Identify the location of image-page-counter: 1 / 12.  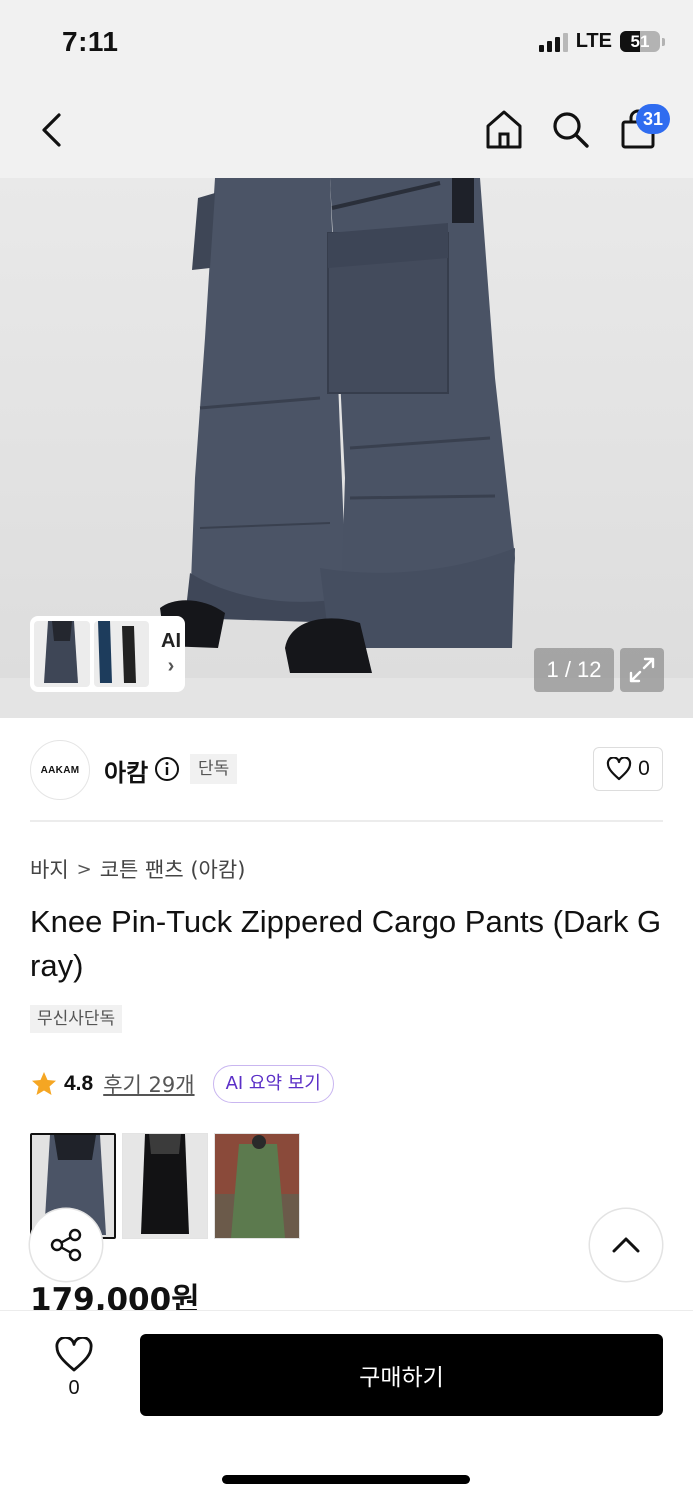
(574, 670).